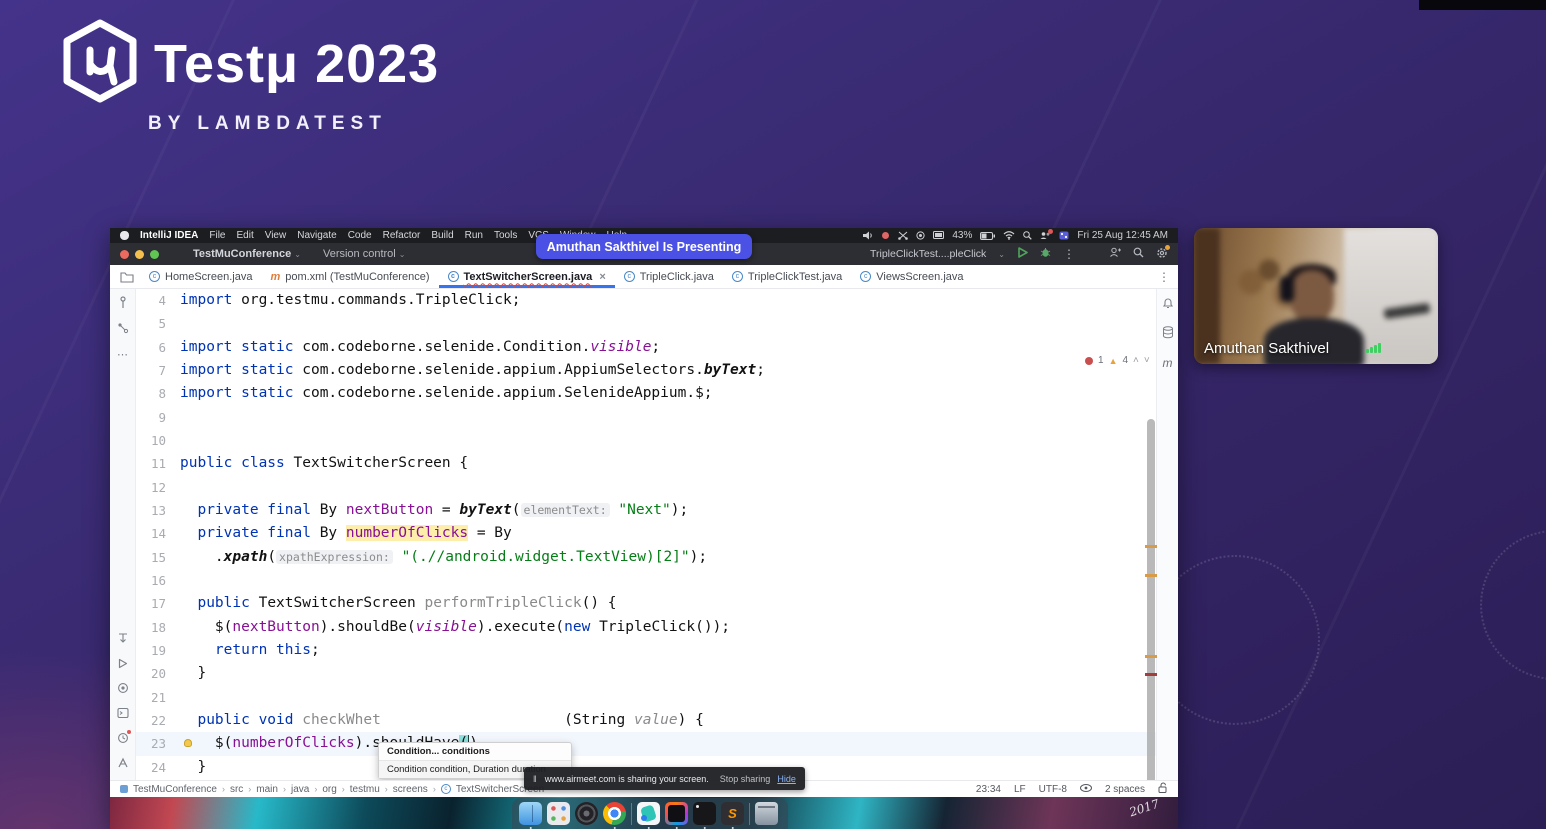 This screenshot has width=1546, height=829. What do you see at coordinates (123, 302) in the screenshot?
I see `commit-tool-icon` at bounding box center [123, 302].